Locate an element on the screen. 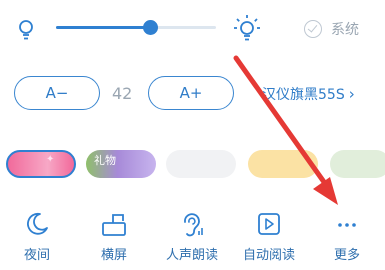  font-family-label: 汉仪旗黑55S is located at coordinates (303, 95).